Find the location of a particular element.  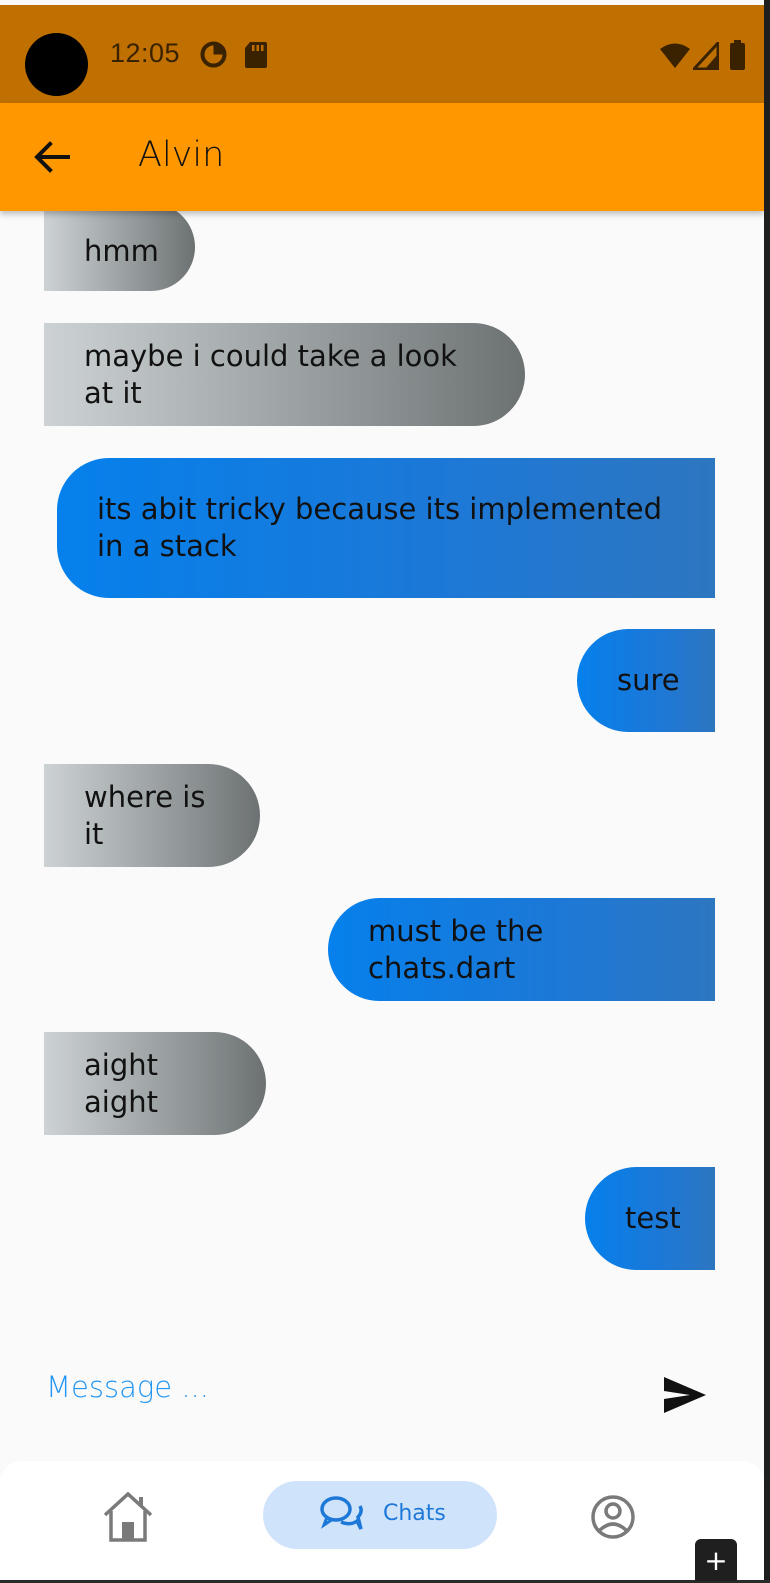

status-time: 12:05 is located at coordinates (145, 53).